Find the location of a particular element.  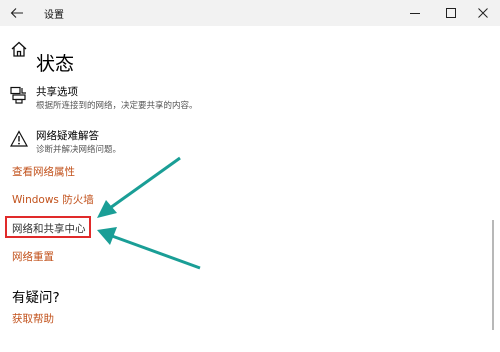

home-icon is located at coordinates (19, 49).